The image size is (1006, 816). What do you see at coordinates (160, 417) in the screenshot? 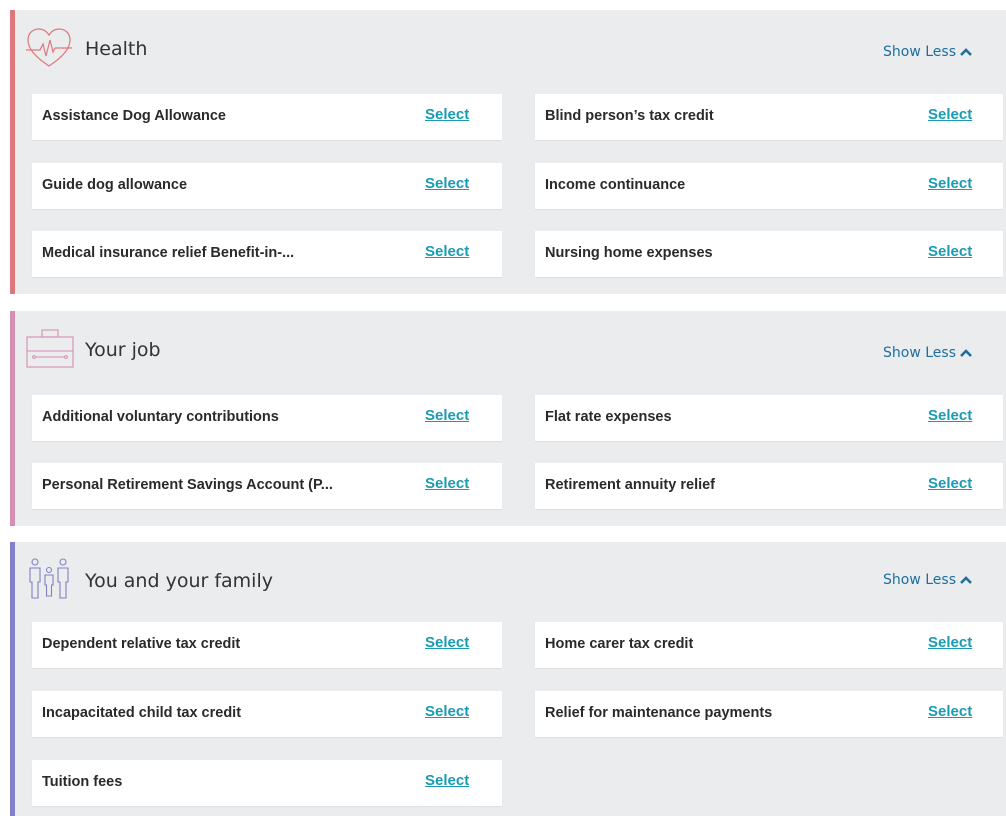
I see `item-label: Additional voluntary contributions` at bounding box center [160, 417].